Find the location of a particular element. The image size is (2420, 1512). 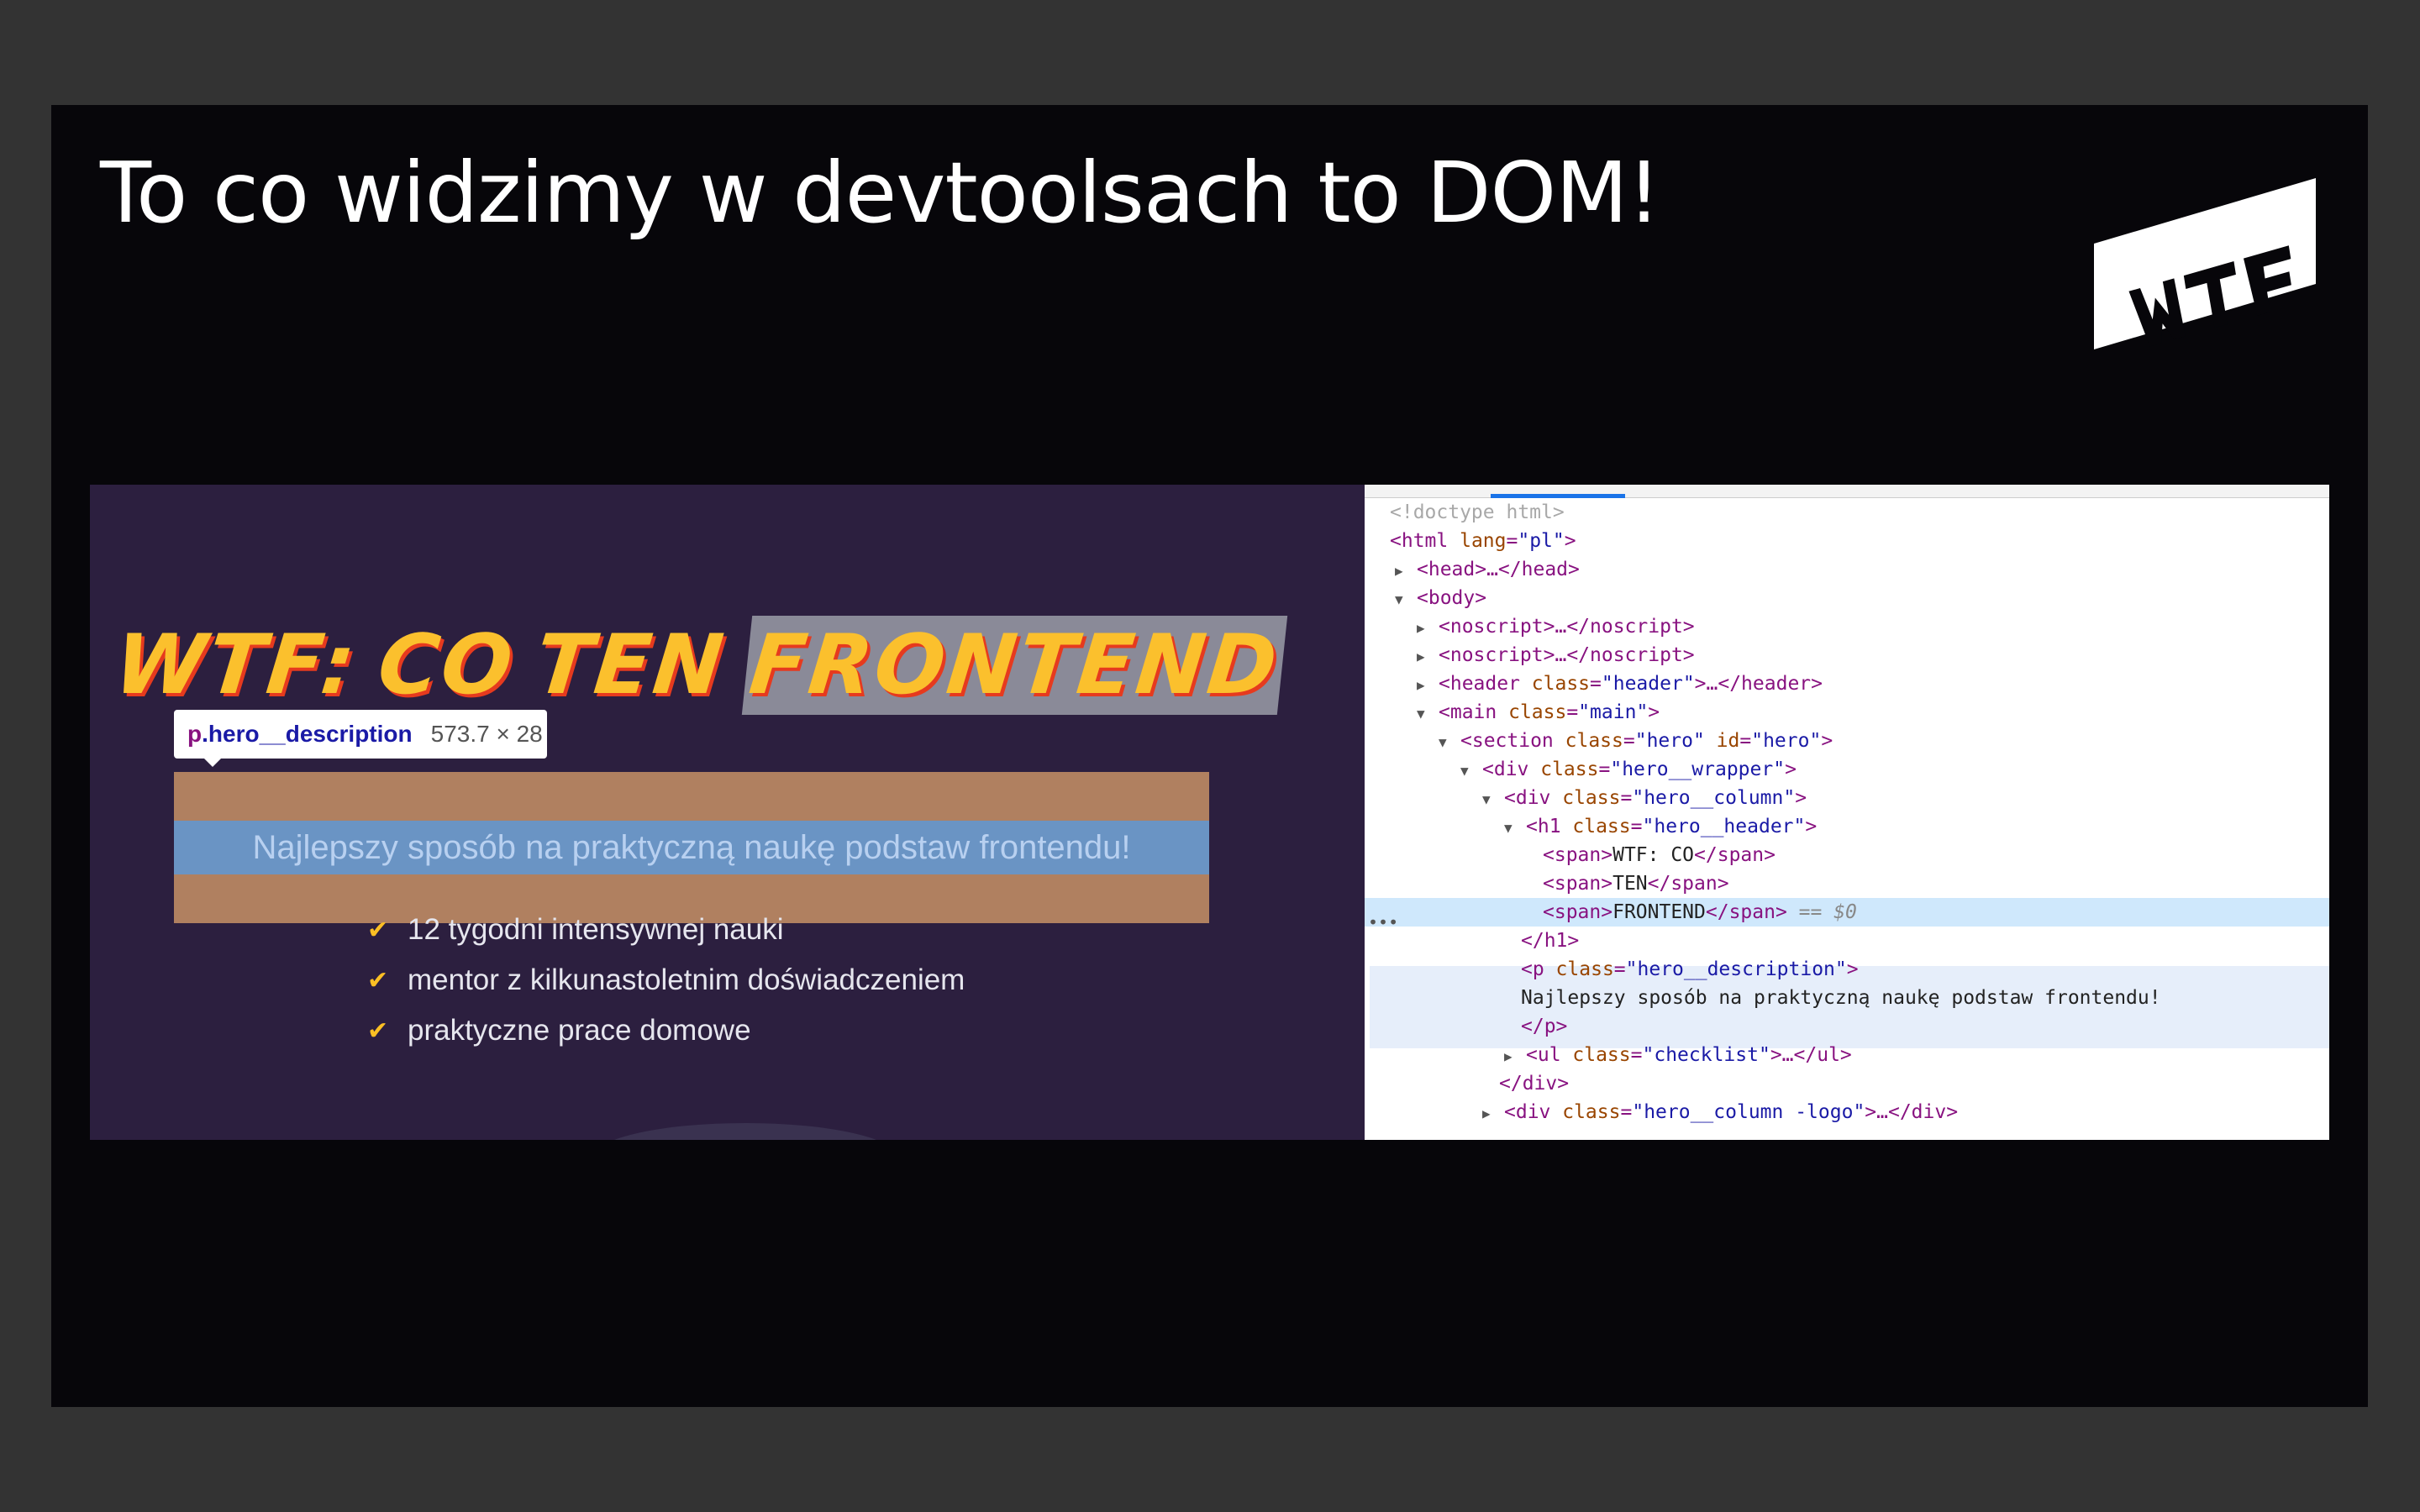

dom-node-hero-column-logo: ▶ <div class="hero__column -logo">…</div> is located at coordinates (1847, 1112).